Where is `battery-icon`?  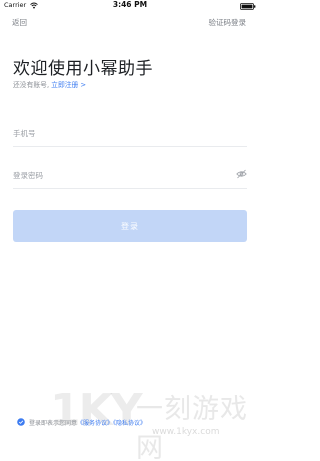
battery-icon is located at coordinates (248, 6).